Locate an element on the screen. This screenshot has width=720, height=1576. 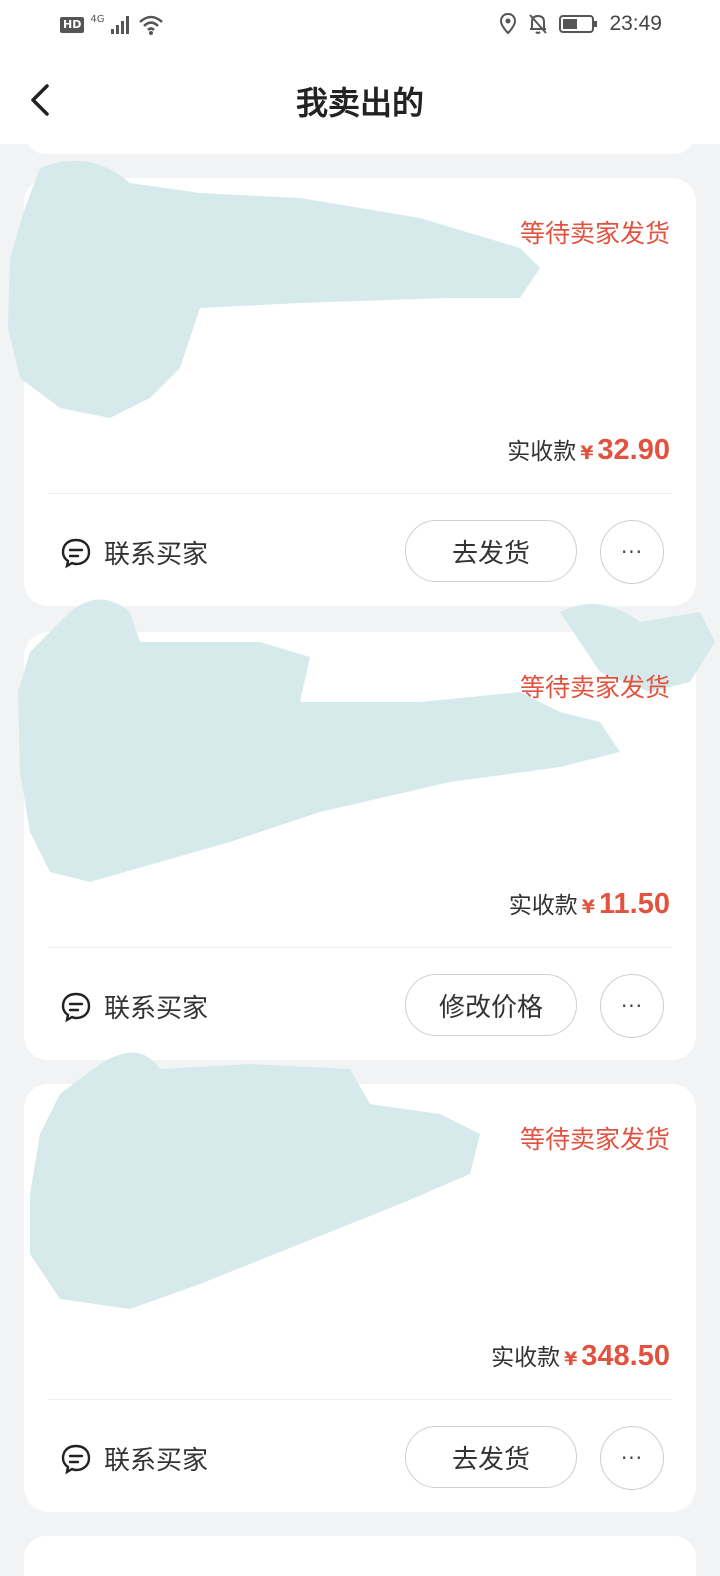
status-left: HD 4G is located at coordinates (112, 25).